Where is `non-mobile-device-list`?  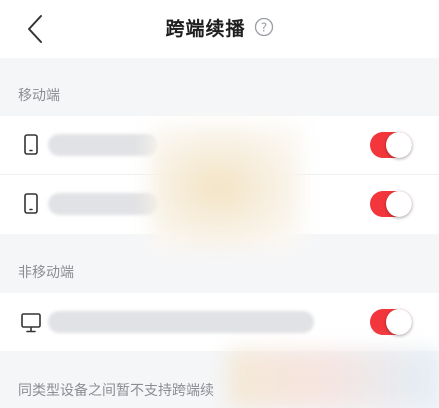
non-mobile-device-list is located at coordinates (219, 322).